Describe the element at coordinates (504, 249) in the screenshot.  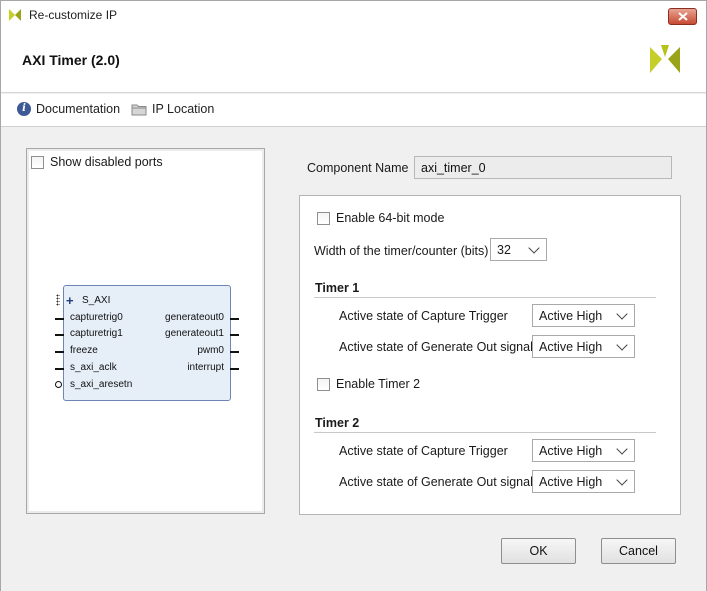
I see `timer-width-value: 32` at that location.